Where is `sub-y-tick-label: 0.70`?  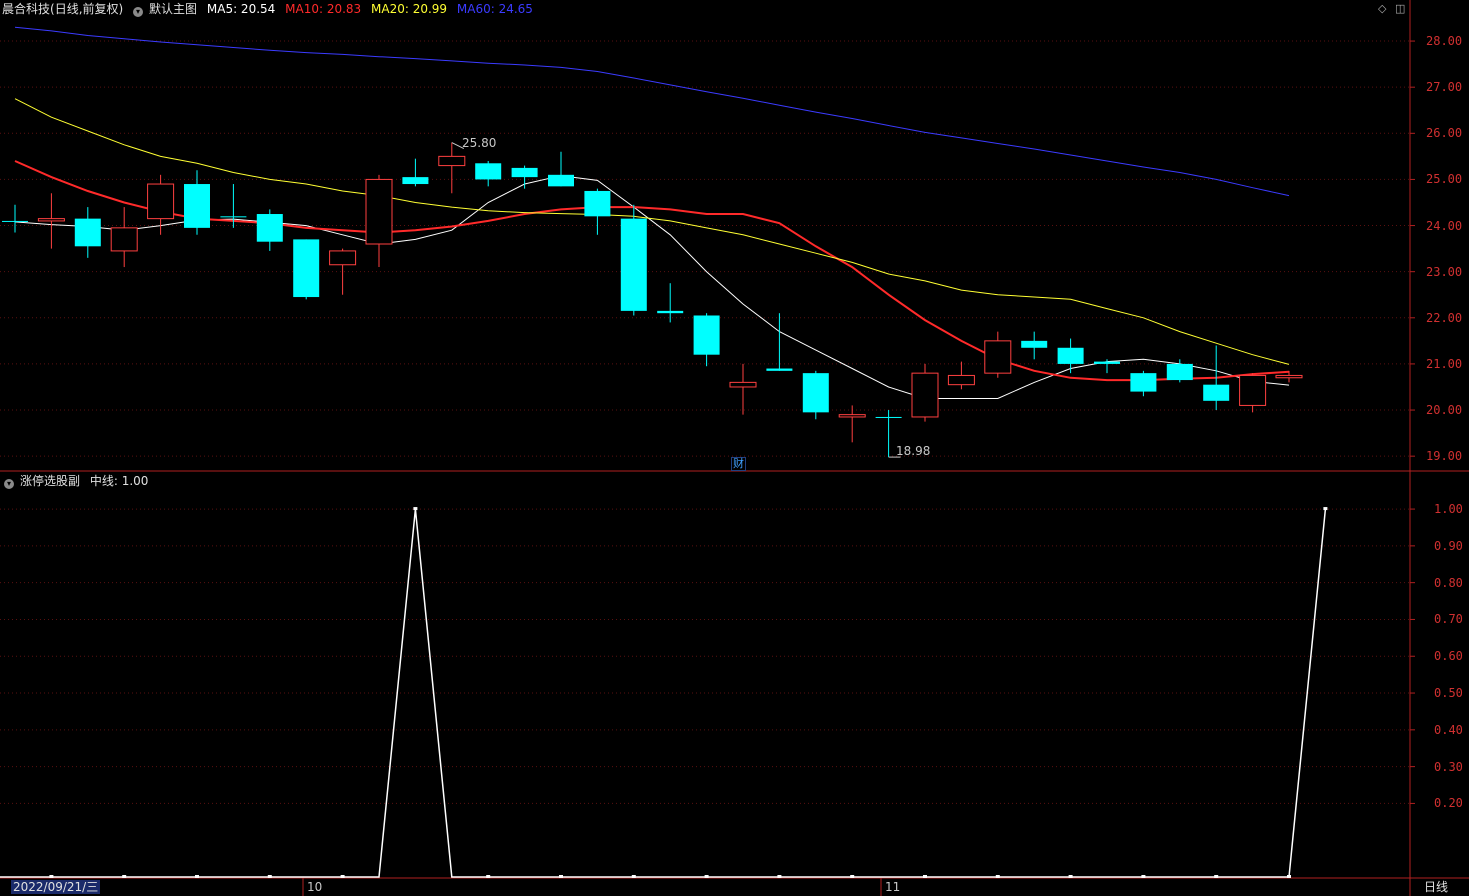
sub-y-tick-label: 0.70 is located at coordinates (1448, 619).